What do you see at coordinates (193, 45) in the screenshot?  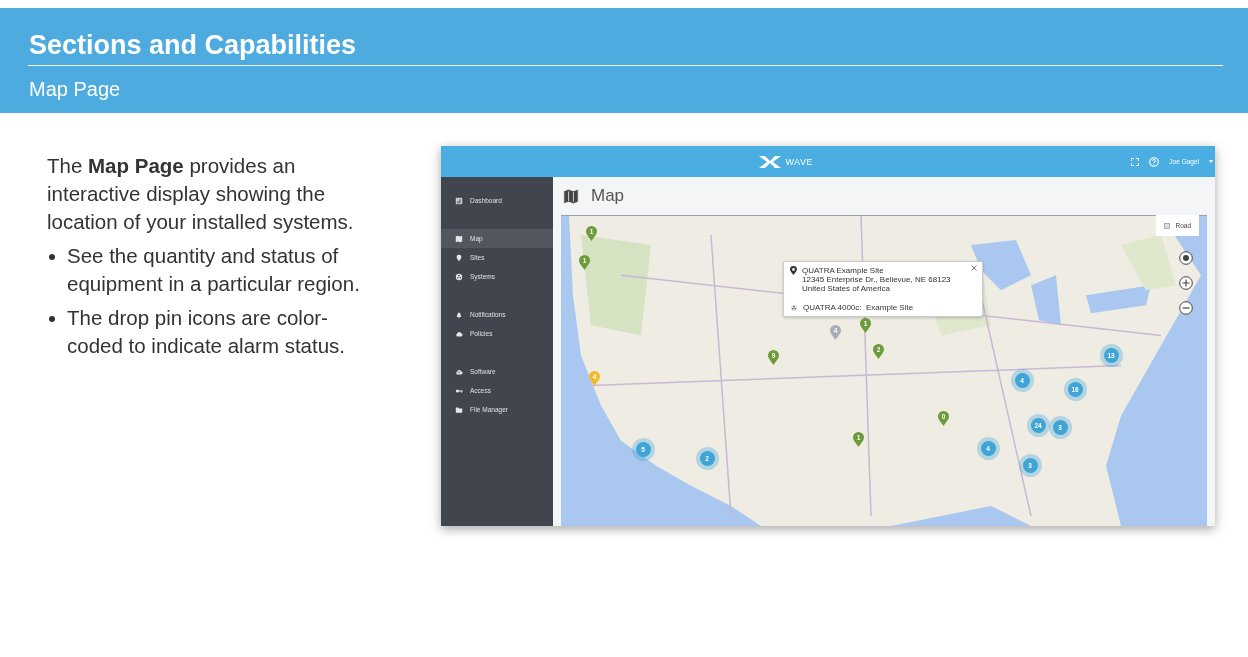 I see `slide-title: Sections and Capabilities` at bounding box center [193, 45].